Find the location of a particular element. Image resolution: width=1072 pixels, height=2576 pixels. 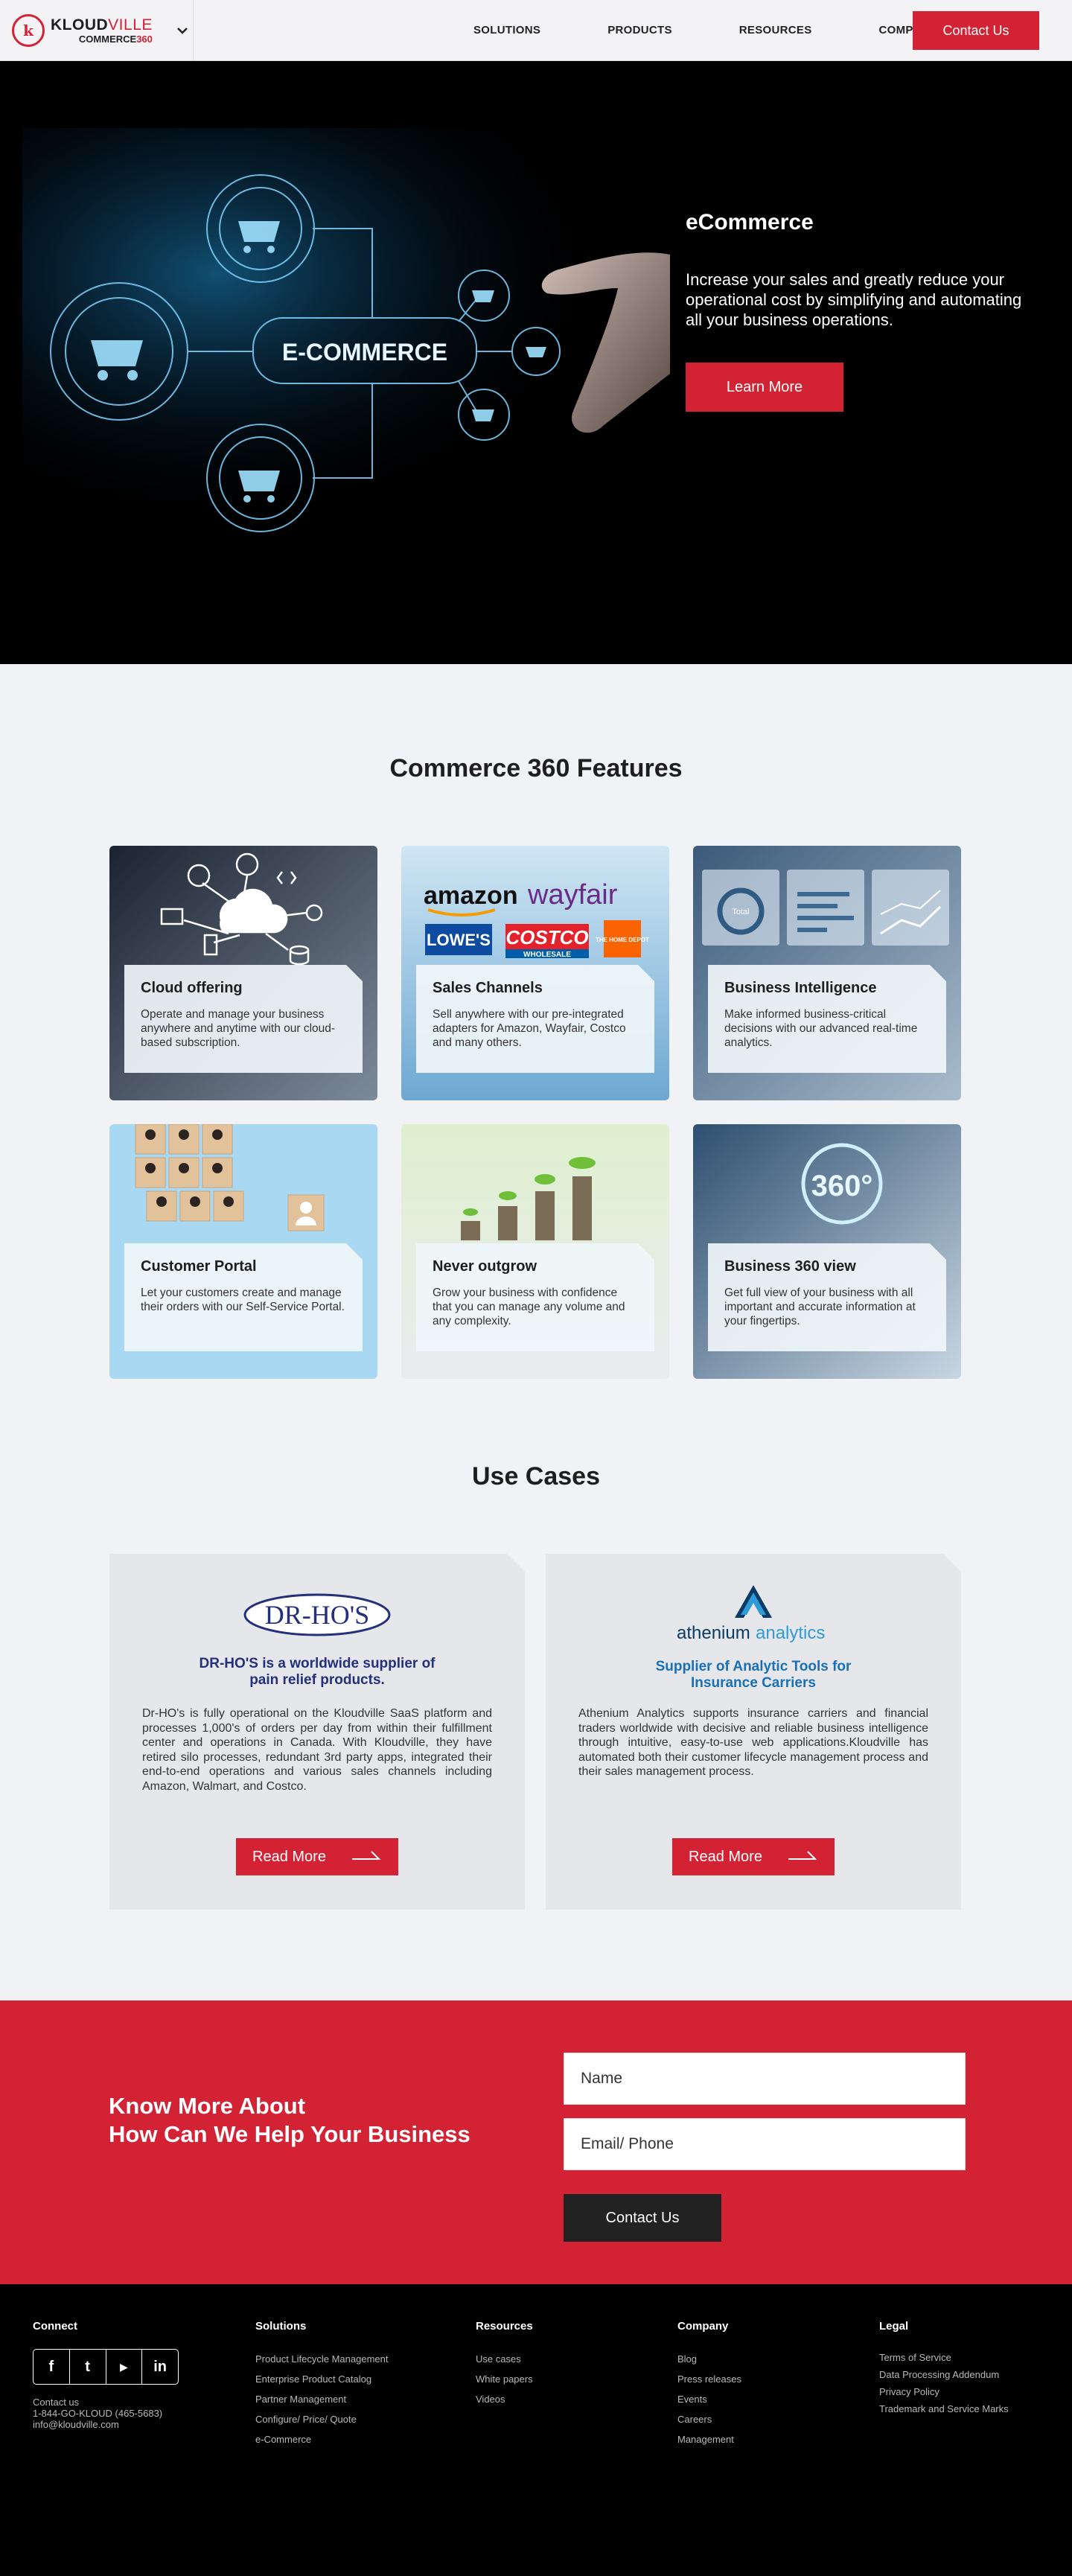

footer-heading: Connect is located at coordinates (55, 2326).